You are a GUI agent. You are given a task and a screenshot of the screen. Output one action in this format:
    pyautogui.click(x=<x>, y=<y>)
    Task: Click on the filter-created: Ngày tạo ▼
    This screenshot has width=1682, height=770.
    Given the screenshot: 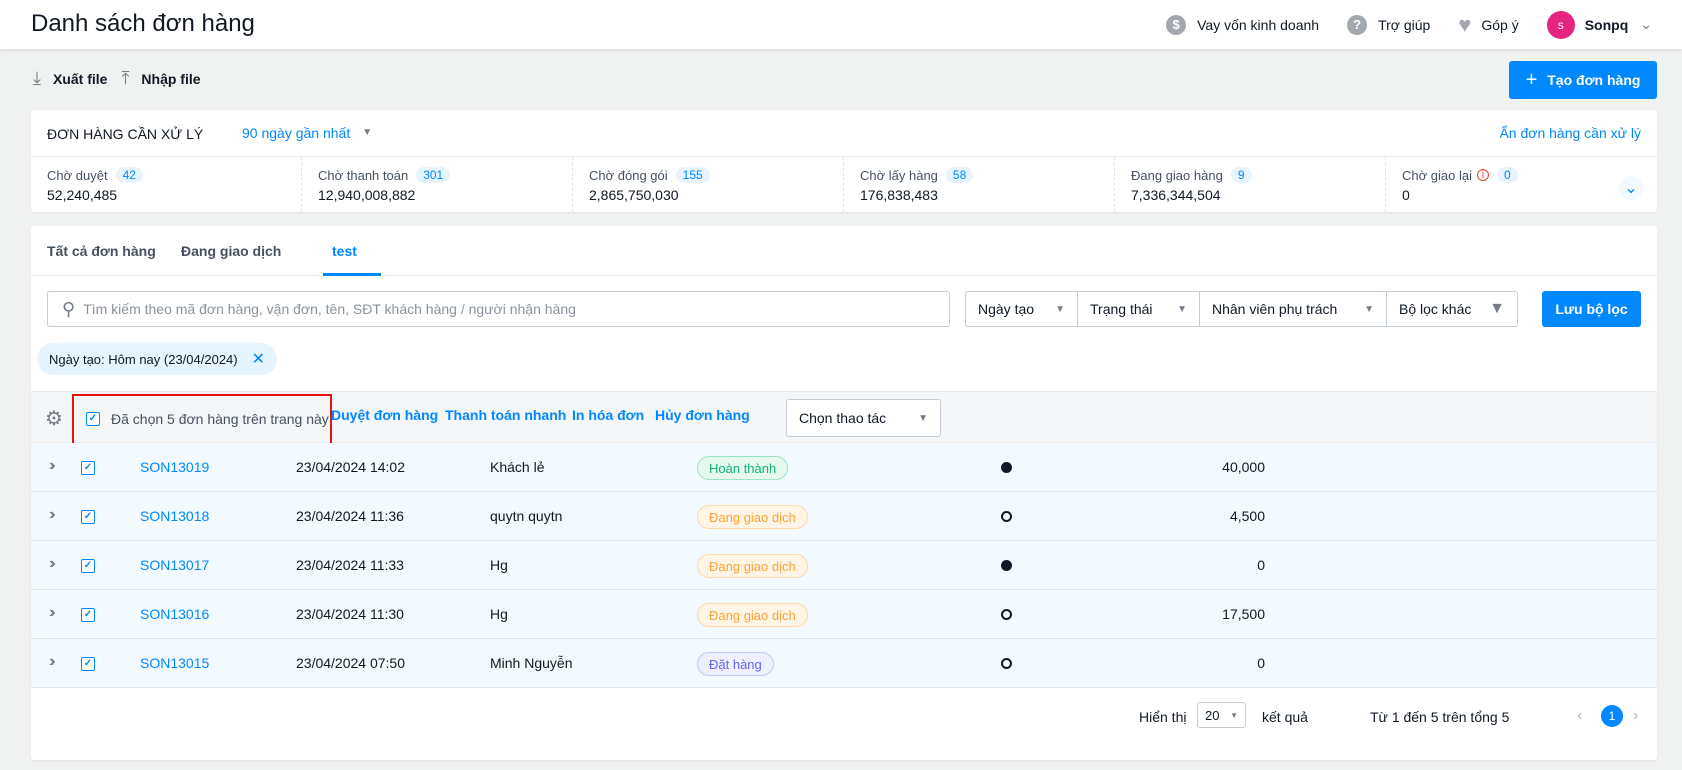 What is the action you would take?
    pyautogui.click(x=1022, y=309)
    